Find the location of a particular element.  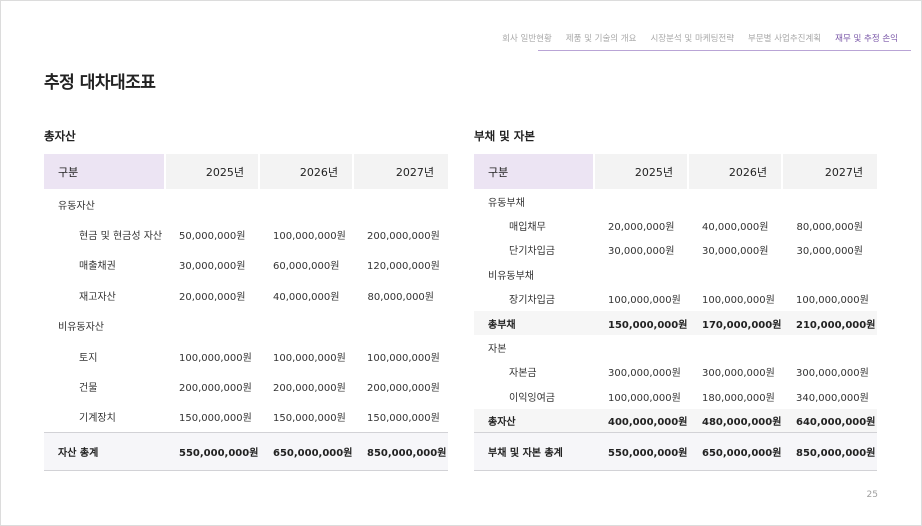

table-row: 자본 is located at coordinates (675, 347).